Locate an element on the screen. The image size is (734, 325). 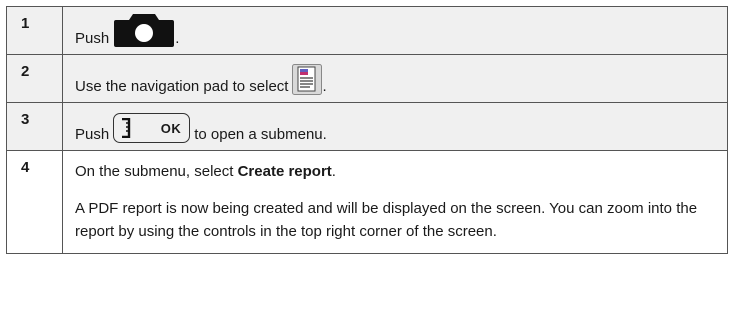
step-number: 3 is located at coordinates (34, 126).